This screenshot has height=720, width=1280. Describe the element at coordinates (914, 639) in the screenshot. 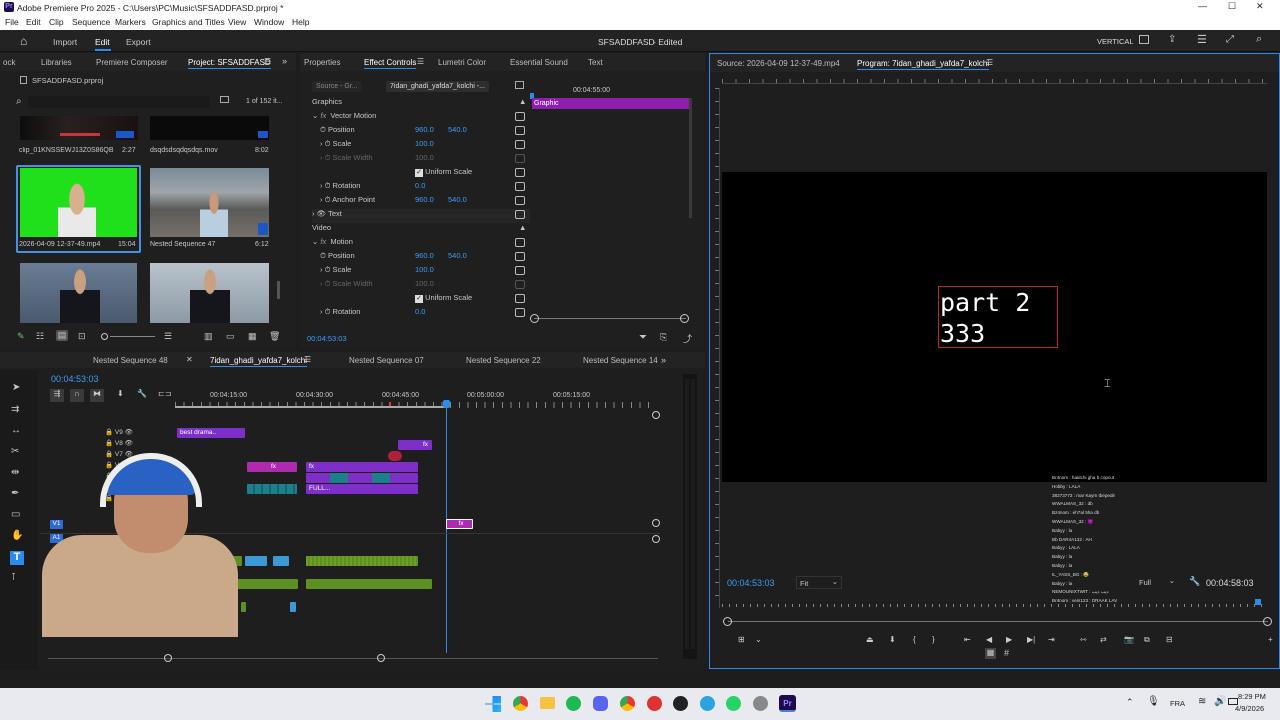

I see `mark-in-icon: {` at that location.